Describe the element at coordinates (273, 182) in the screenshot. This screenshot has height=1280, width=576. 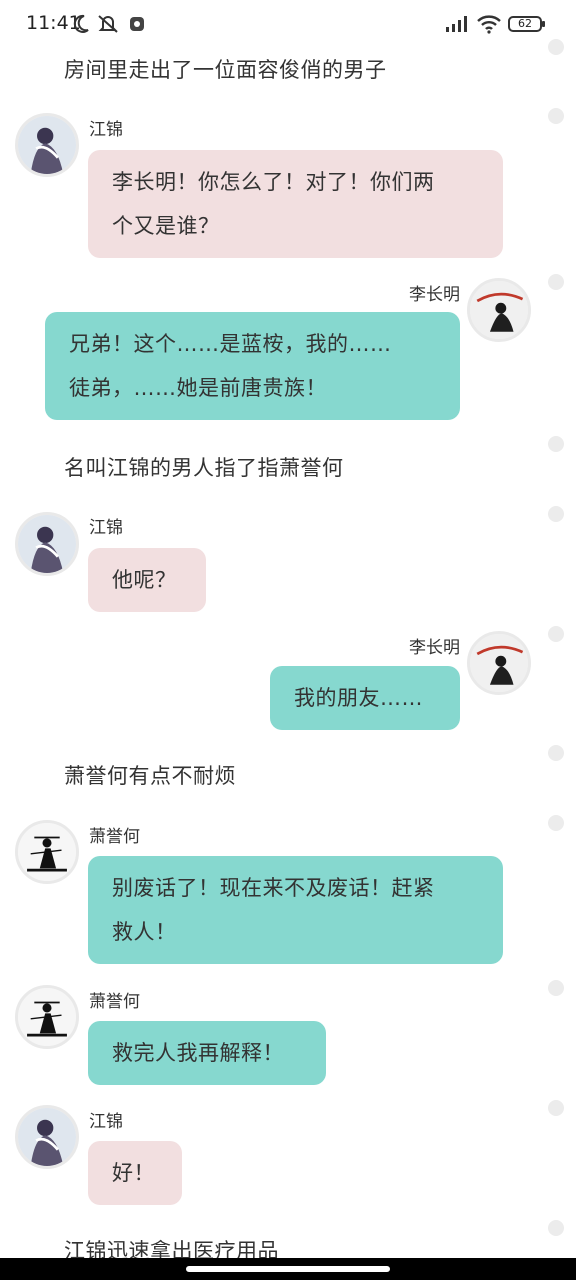
I see `bubble-line: 李长明！你怎么了！对了！你们两` at that location.